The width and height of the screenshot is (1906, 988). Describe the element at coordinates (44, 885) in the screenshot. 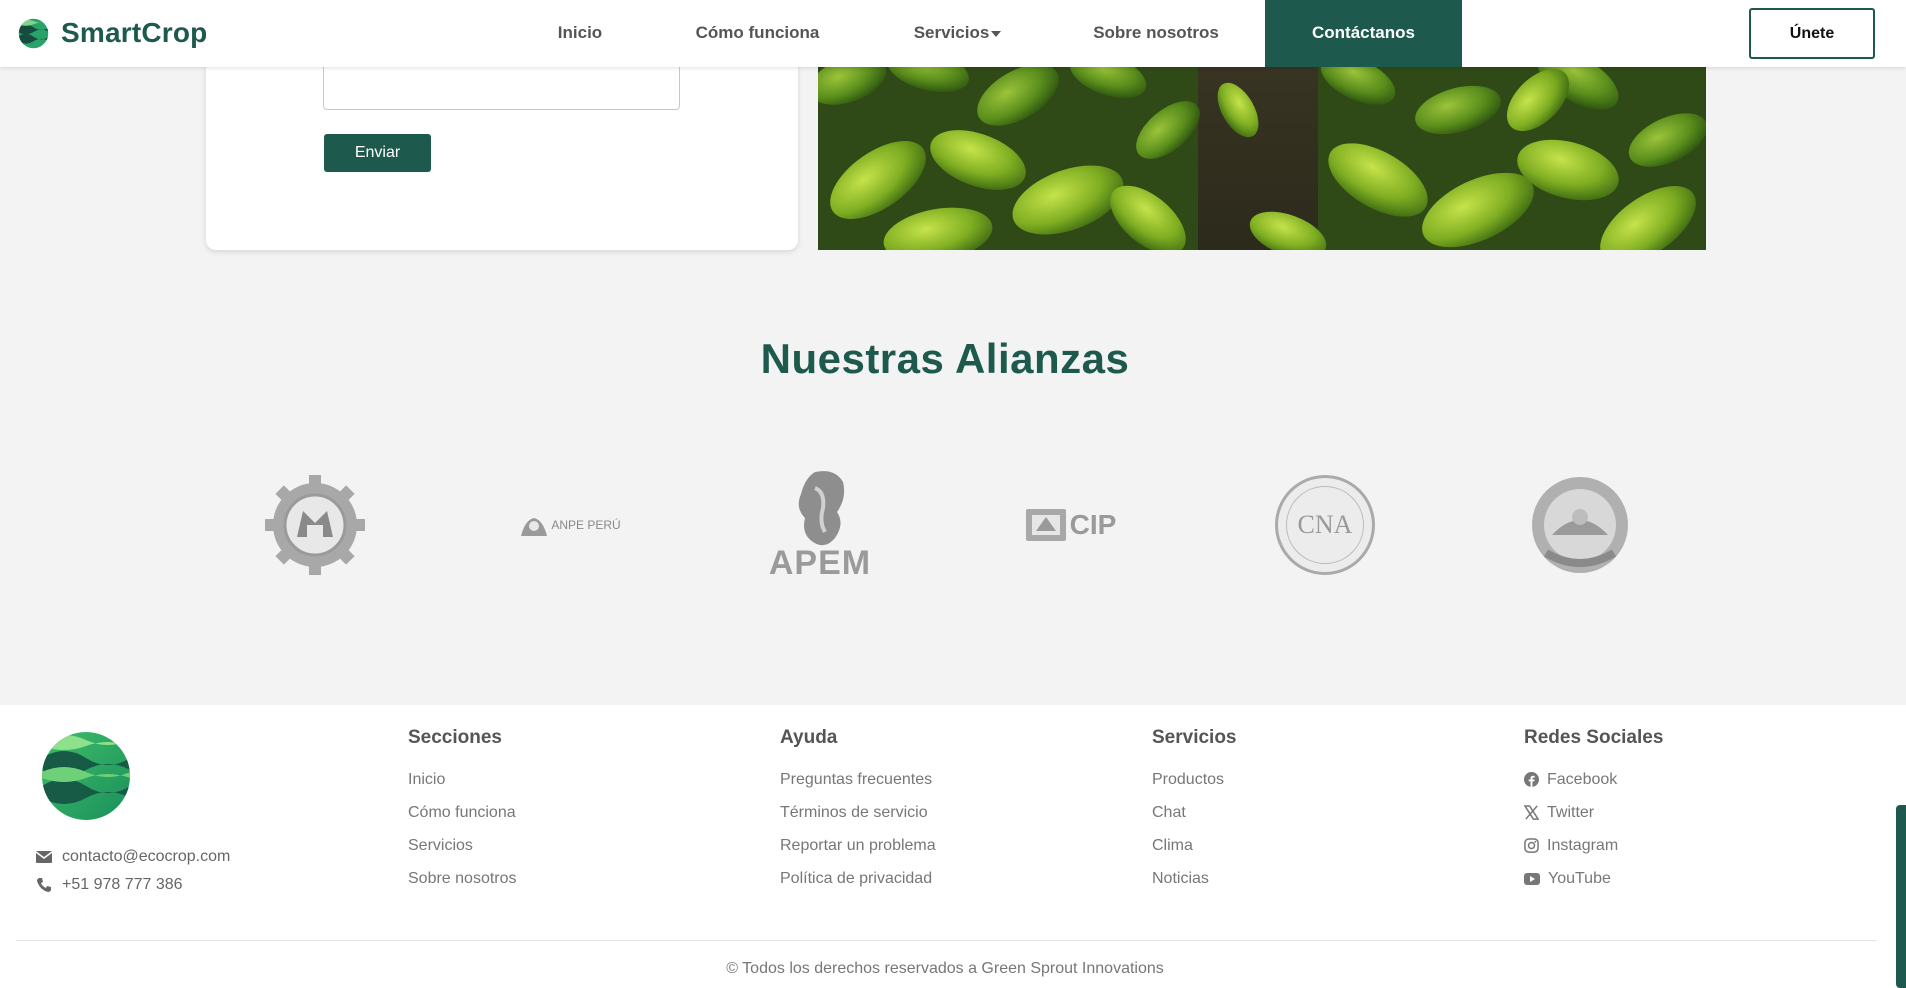

I see `phone-icon` at that location.